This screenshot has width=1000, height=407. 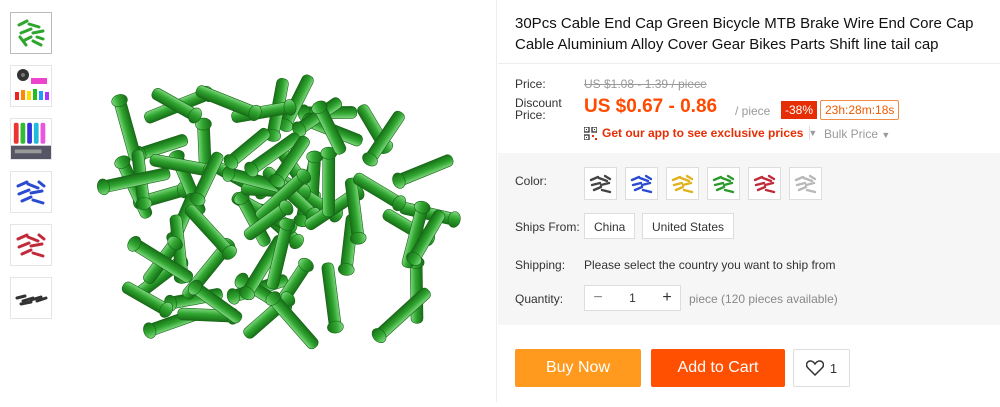 I want to click on colorful-caps-thumb-icon, so click(x=32, y=84).